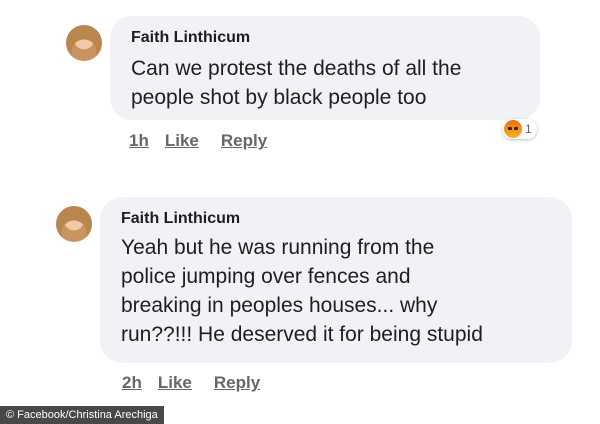 Image resolution: width=600 pixels, height=424 pixels. What do you see at coordinates (132, 383) in the screenshot?
I see `comment-timestamp: 2h` at bounding box center [132, 383].